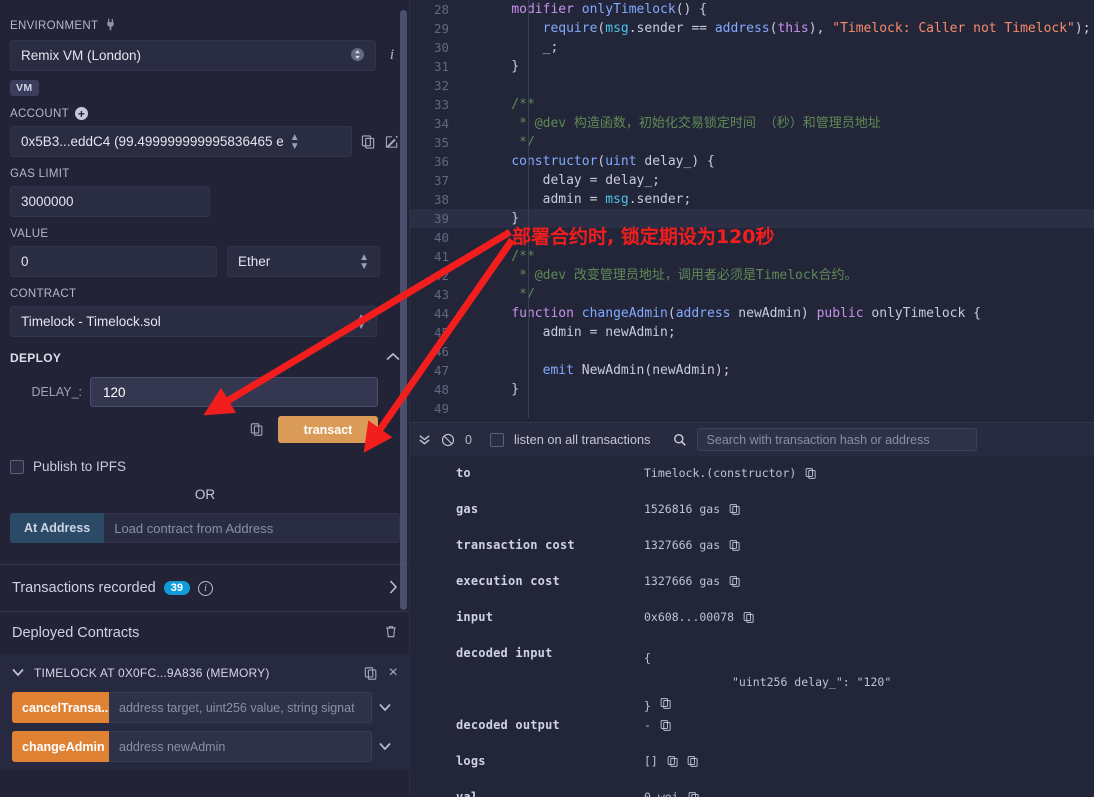  Describe the element at coordinates (836, 439) in the screenshot. I see `terminal-search-input: Search with transaction hash or address` at that location.